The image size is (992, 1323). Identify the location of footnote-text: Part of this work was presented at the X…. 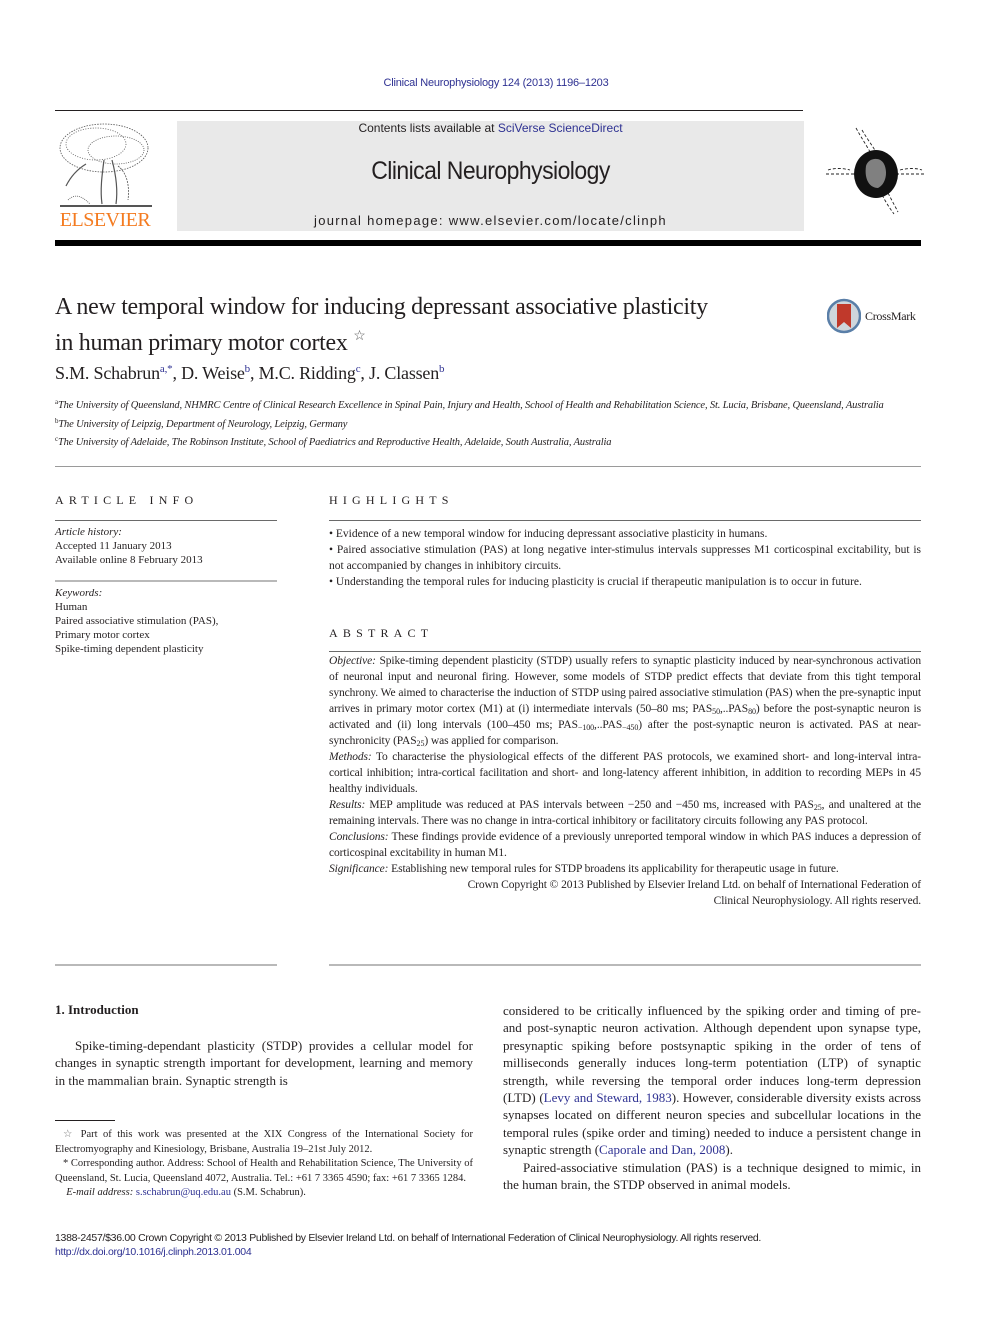
(264, 1142).